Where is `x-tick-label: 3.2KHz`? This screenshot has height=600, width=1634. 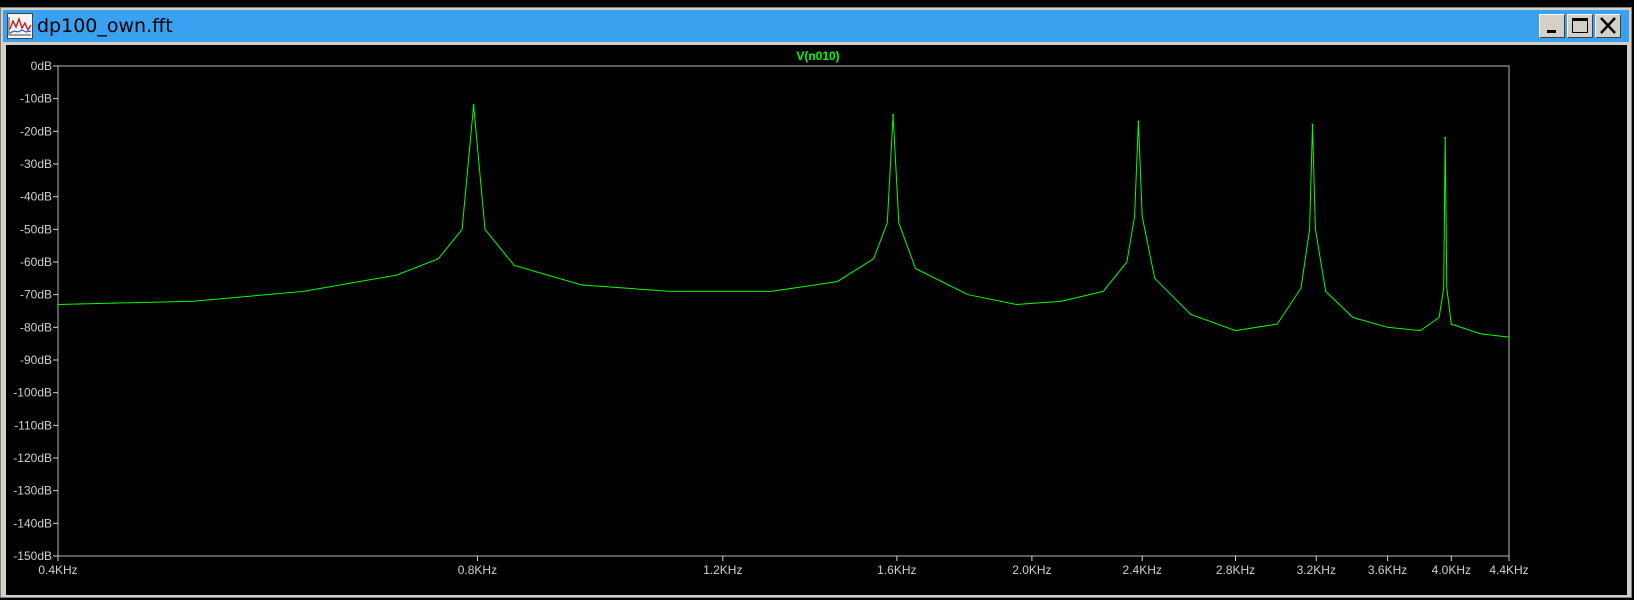 x-tick-label: 3.2KHz is located at coordinates (1316, 570).